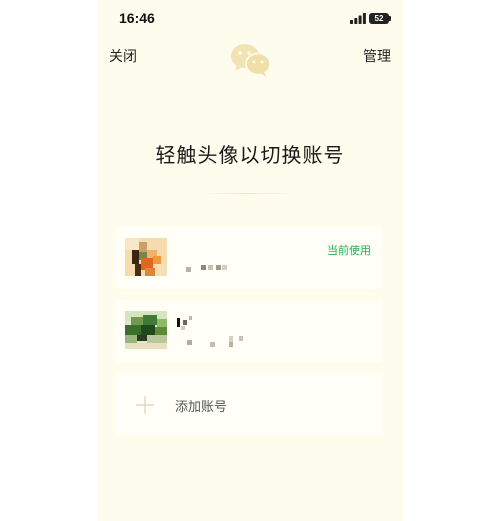 This screenshot has width=500, height=521. I want to click on plus-icon, so click(145, 405).